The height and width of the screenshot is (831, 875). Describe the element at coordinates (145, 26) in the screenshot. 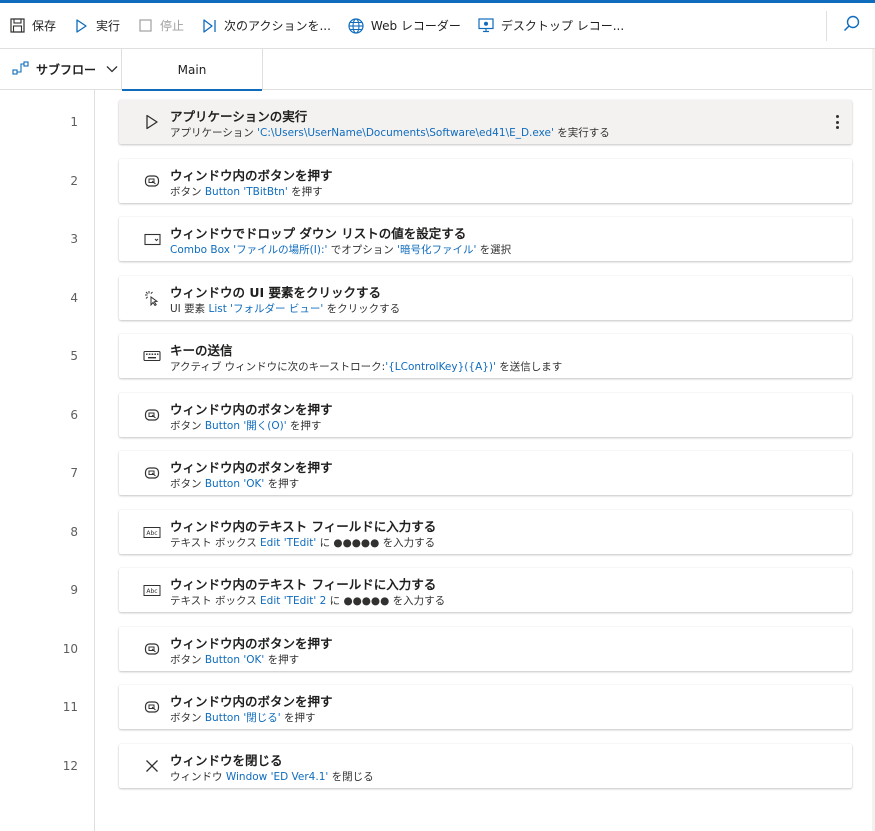

I see `stop-icon` at that location.